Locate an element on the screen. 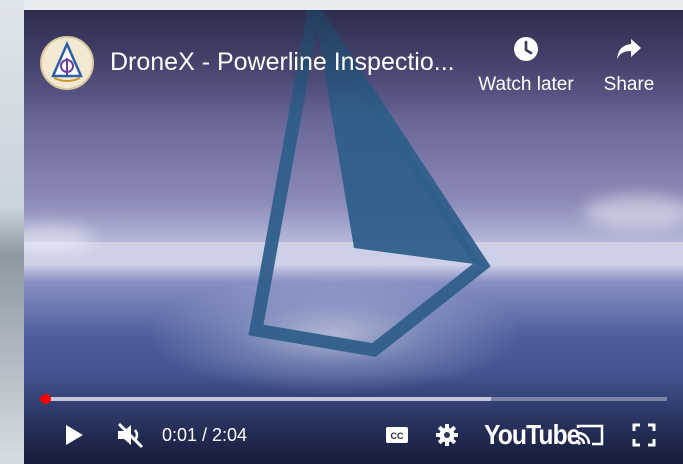 The image size is (683, 464). settings-button is located at coordinates (447, 435).